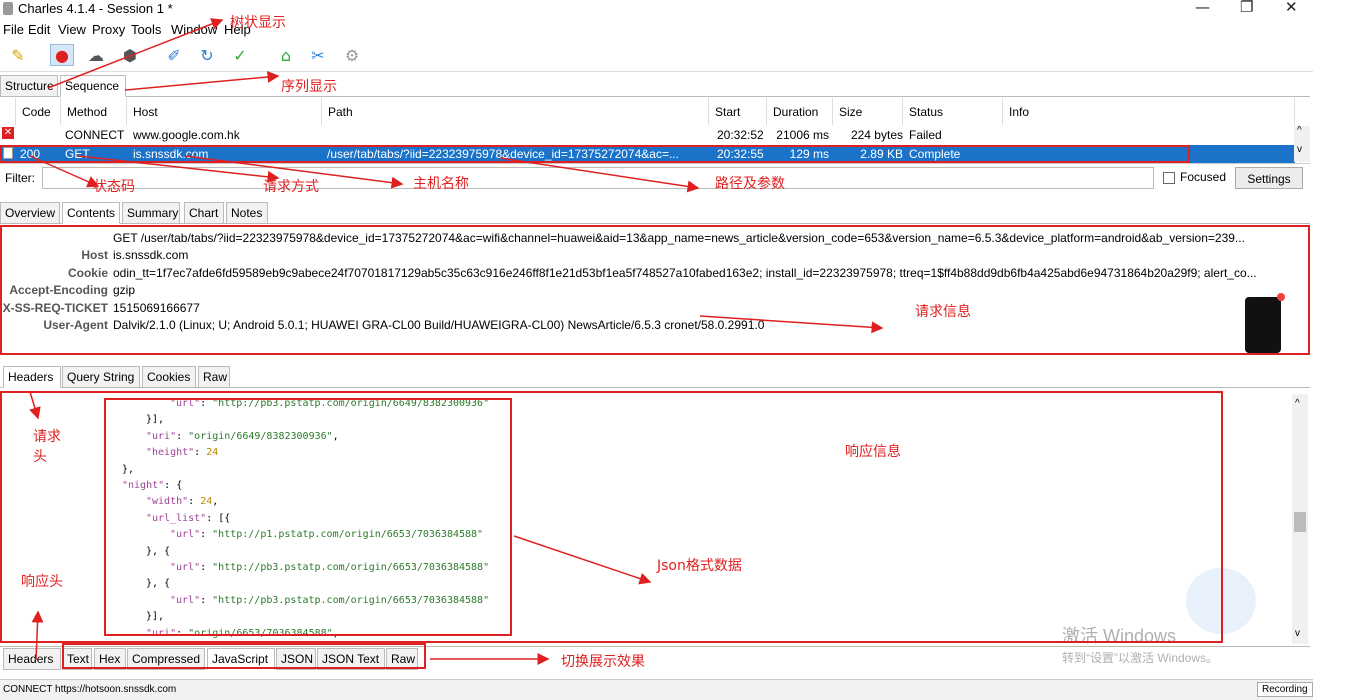 This screenshot has height=700, width=1358. Describe the element at coordinates (943, 312) in the screenshot. I see `annotation-request-info: 请求信息` at that location.